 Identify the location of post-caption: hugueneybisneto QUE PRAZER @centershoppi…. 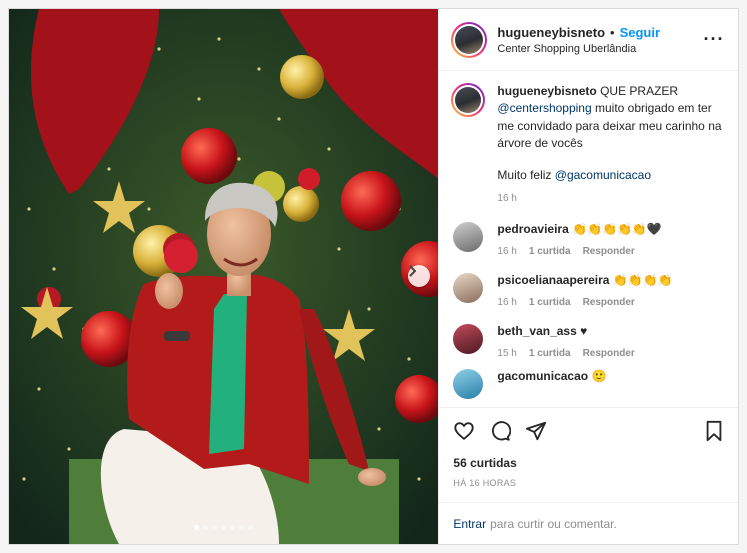
(587, 144).